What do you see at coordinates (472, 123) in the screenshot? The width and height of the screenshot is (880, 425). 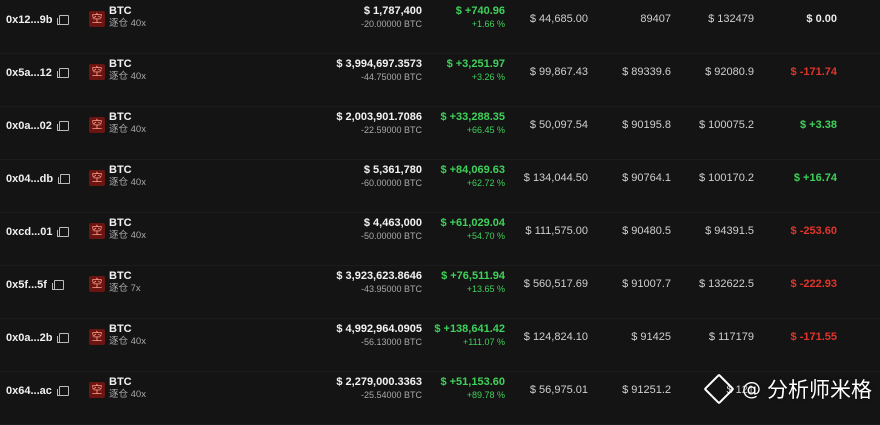 I see `unrealized-pnl: $ +33,288.35 +66.45 %` at bounding box center [472, 123].